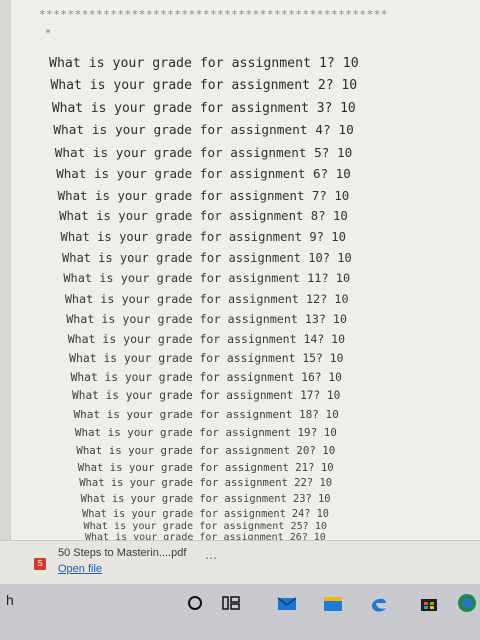 This screenshot has height=640, width=480. Describe the element at coordinates (206, 414) in the screenshot. I see `console-line: What is your grade for assignment 18? 10` at that location.